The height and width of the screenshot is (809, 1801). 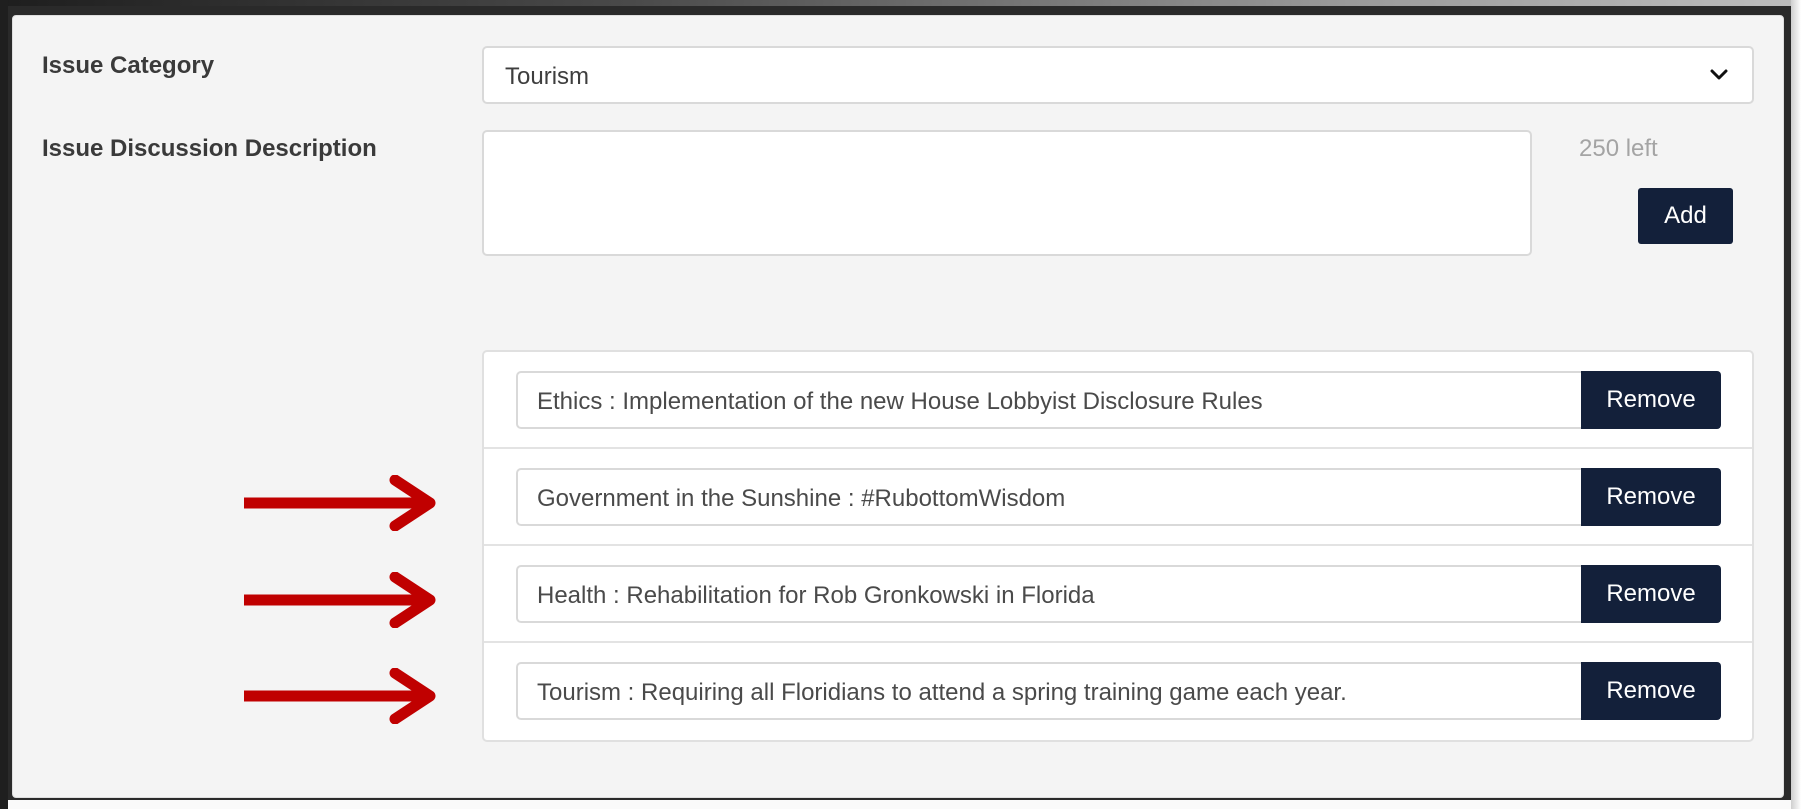 What do you see at coordinates (1685, 216) in the screenshot?
I see `add-issue-button: Add` at bounding box center [1685, 216].